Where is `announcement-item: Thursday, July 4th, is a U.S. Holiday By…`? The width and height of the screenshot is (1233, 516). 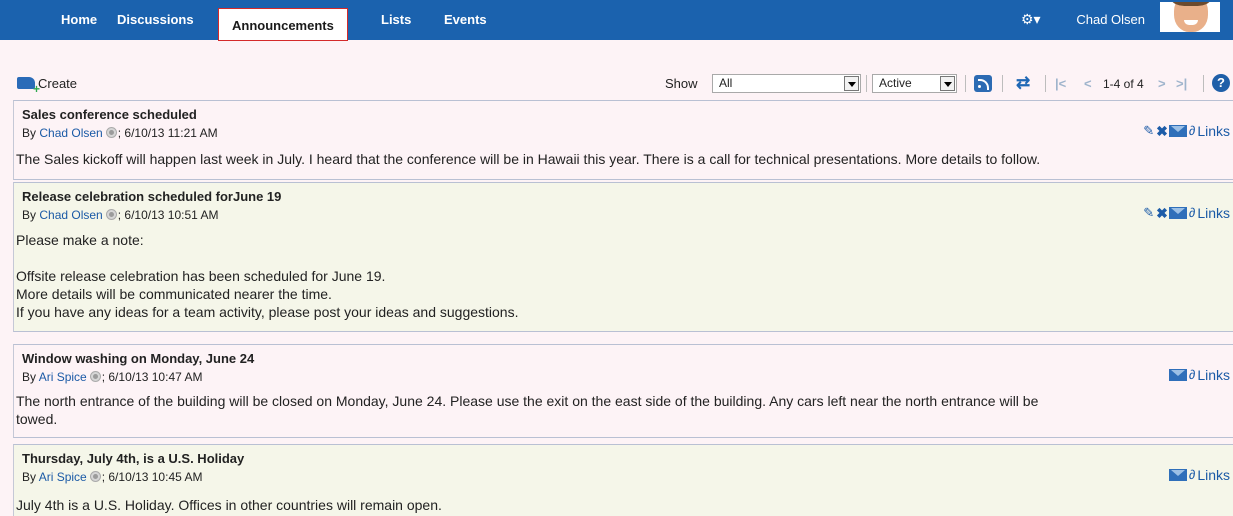 announcement-item: Thursday, July 4th, is a U.S. Holiday By… is located at coordinates (623, 480).